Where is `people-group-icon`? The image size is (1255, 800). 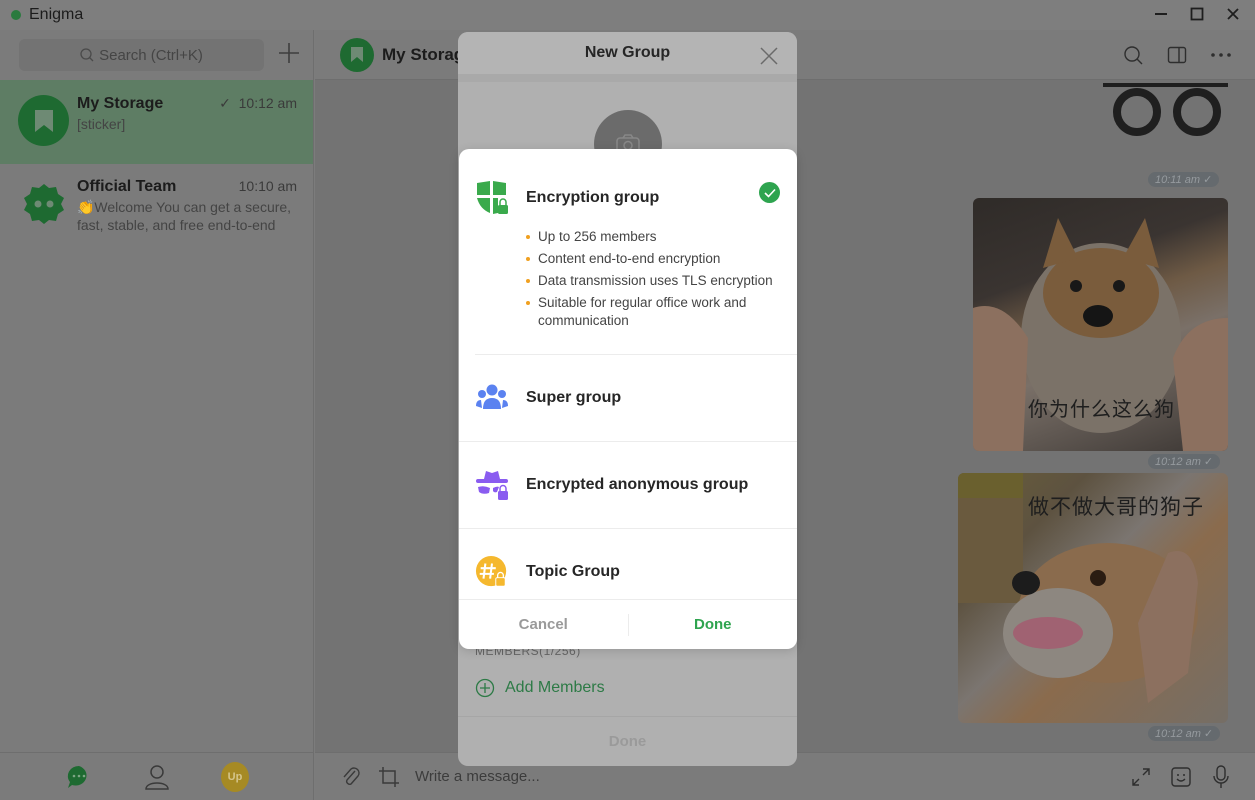
people-group-icon is located at coordinates (492, 396).